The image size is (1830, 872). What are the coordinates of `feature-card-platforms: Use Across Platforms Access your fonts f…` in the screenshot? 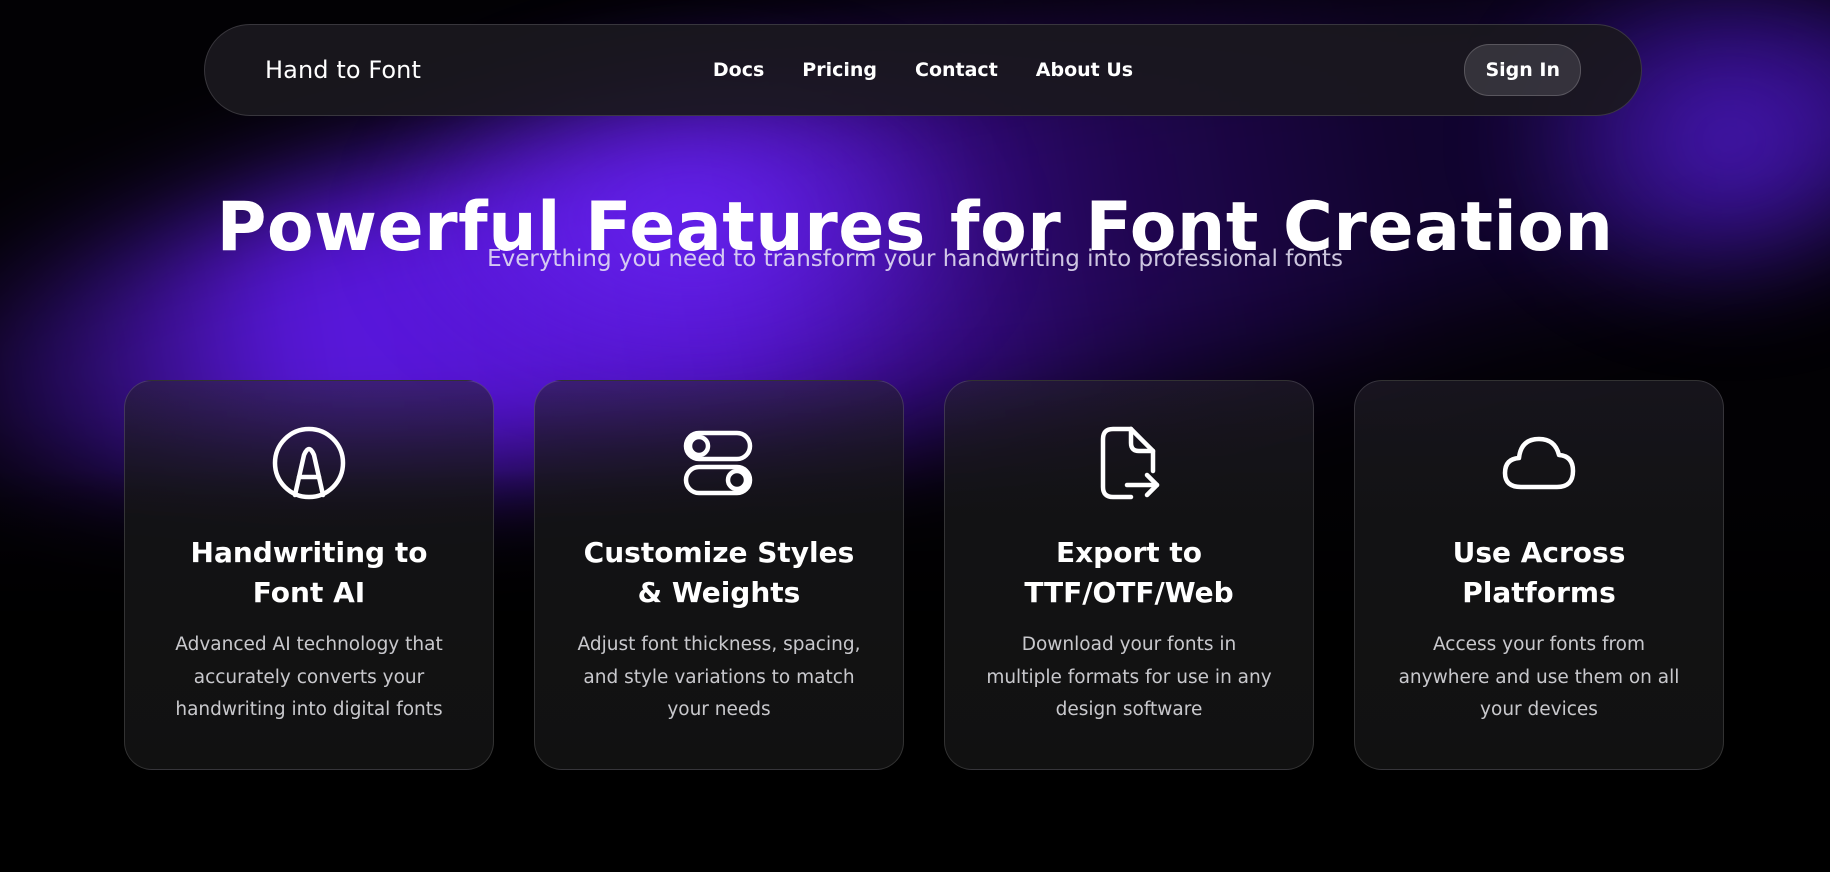 It's located at (1539, 575).